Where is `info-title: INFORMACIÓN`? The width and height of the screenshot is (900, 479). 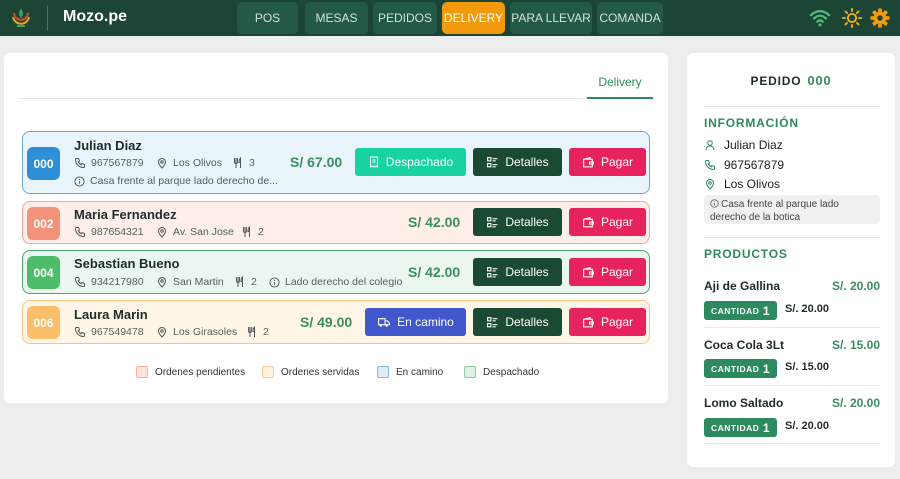
info-title: INFORMACIÓN is located at coordinates (751, 123).